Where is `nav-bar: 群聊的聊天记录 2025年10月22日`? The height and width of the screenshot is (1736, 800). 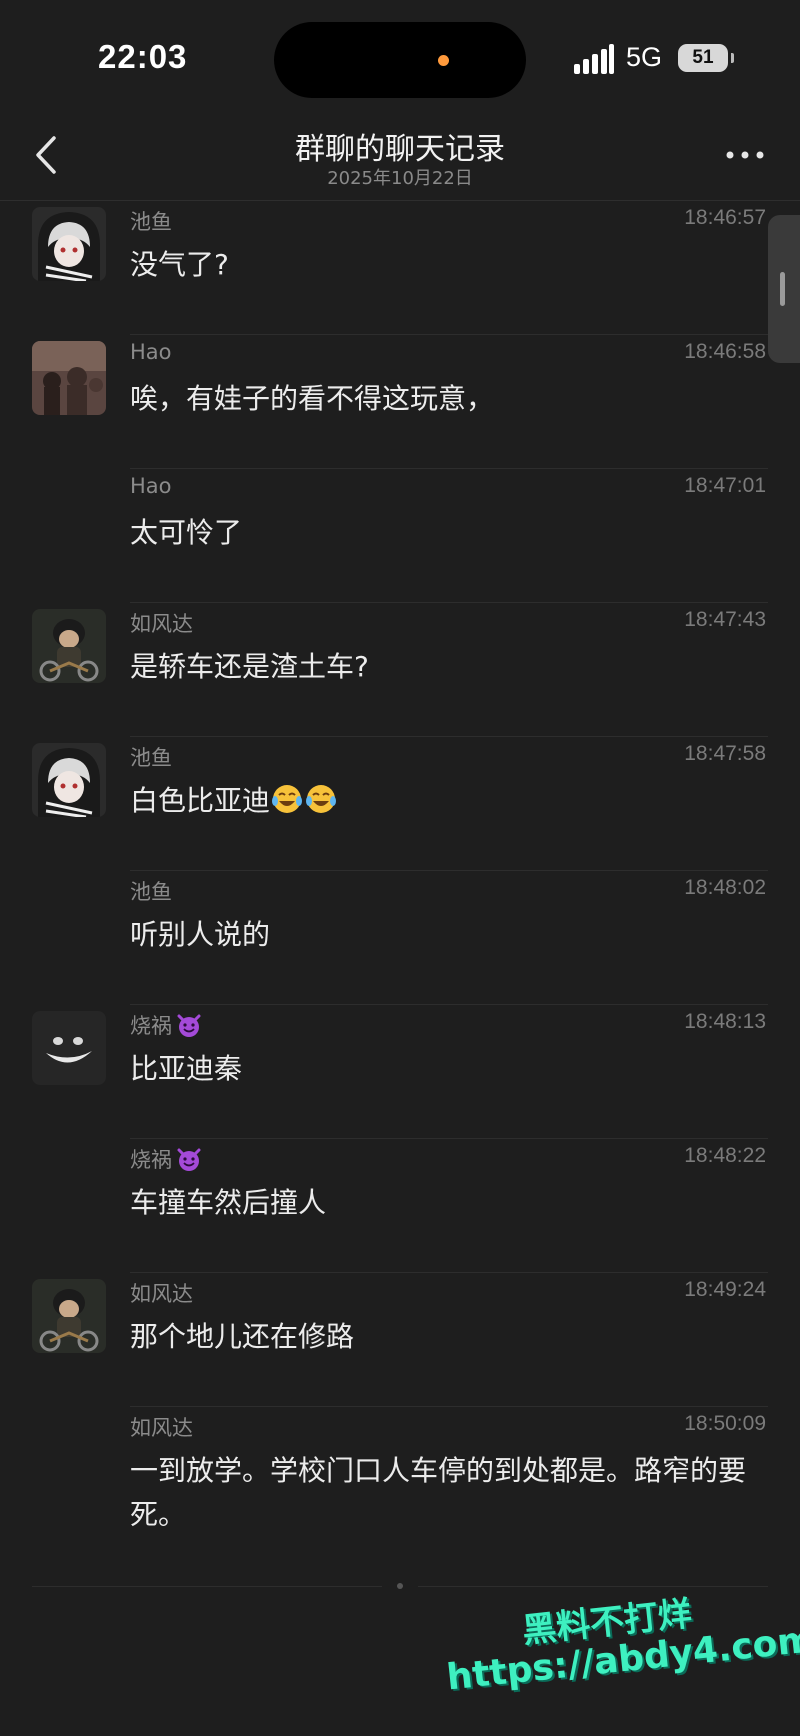 nav-bar: 群聊的聊天记录 2025年10月22日 is located at coordinates (400, 155).